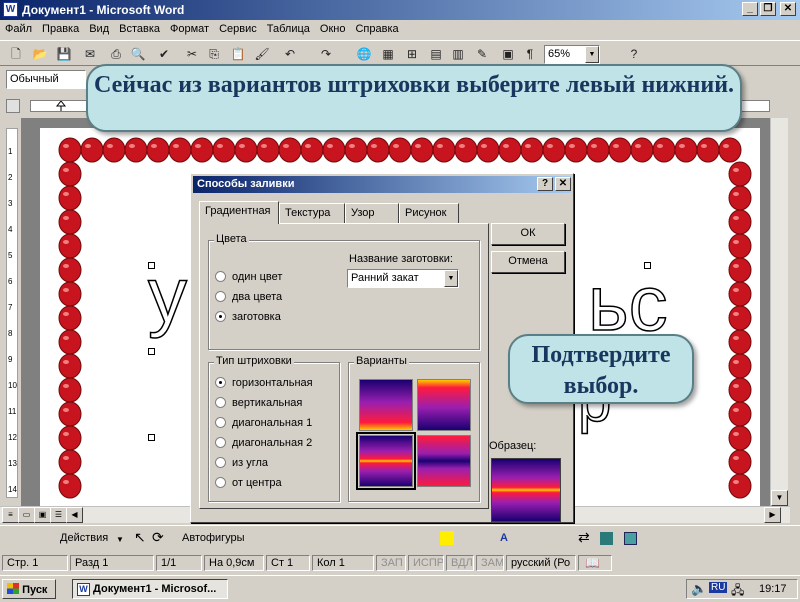 This screenshot has width=800, height=602. What do you see at coordinates (189, 29) in the screenshot?
I see `menu-format: Формат` at bounding box center [189, 29].